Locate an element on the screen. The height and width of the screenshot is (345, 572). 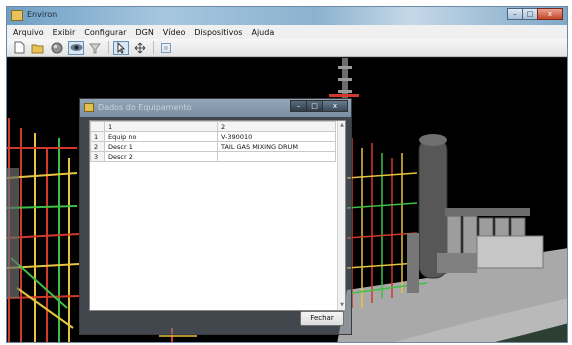
menu-dispositivos: Dispositivos is located at coordinates (218, 32).